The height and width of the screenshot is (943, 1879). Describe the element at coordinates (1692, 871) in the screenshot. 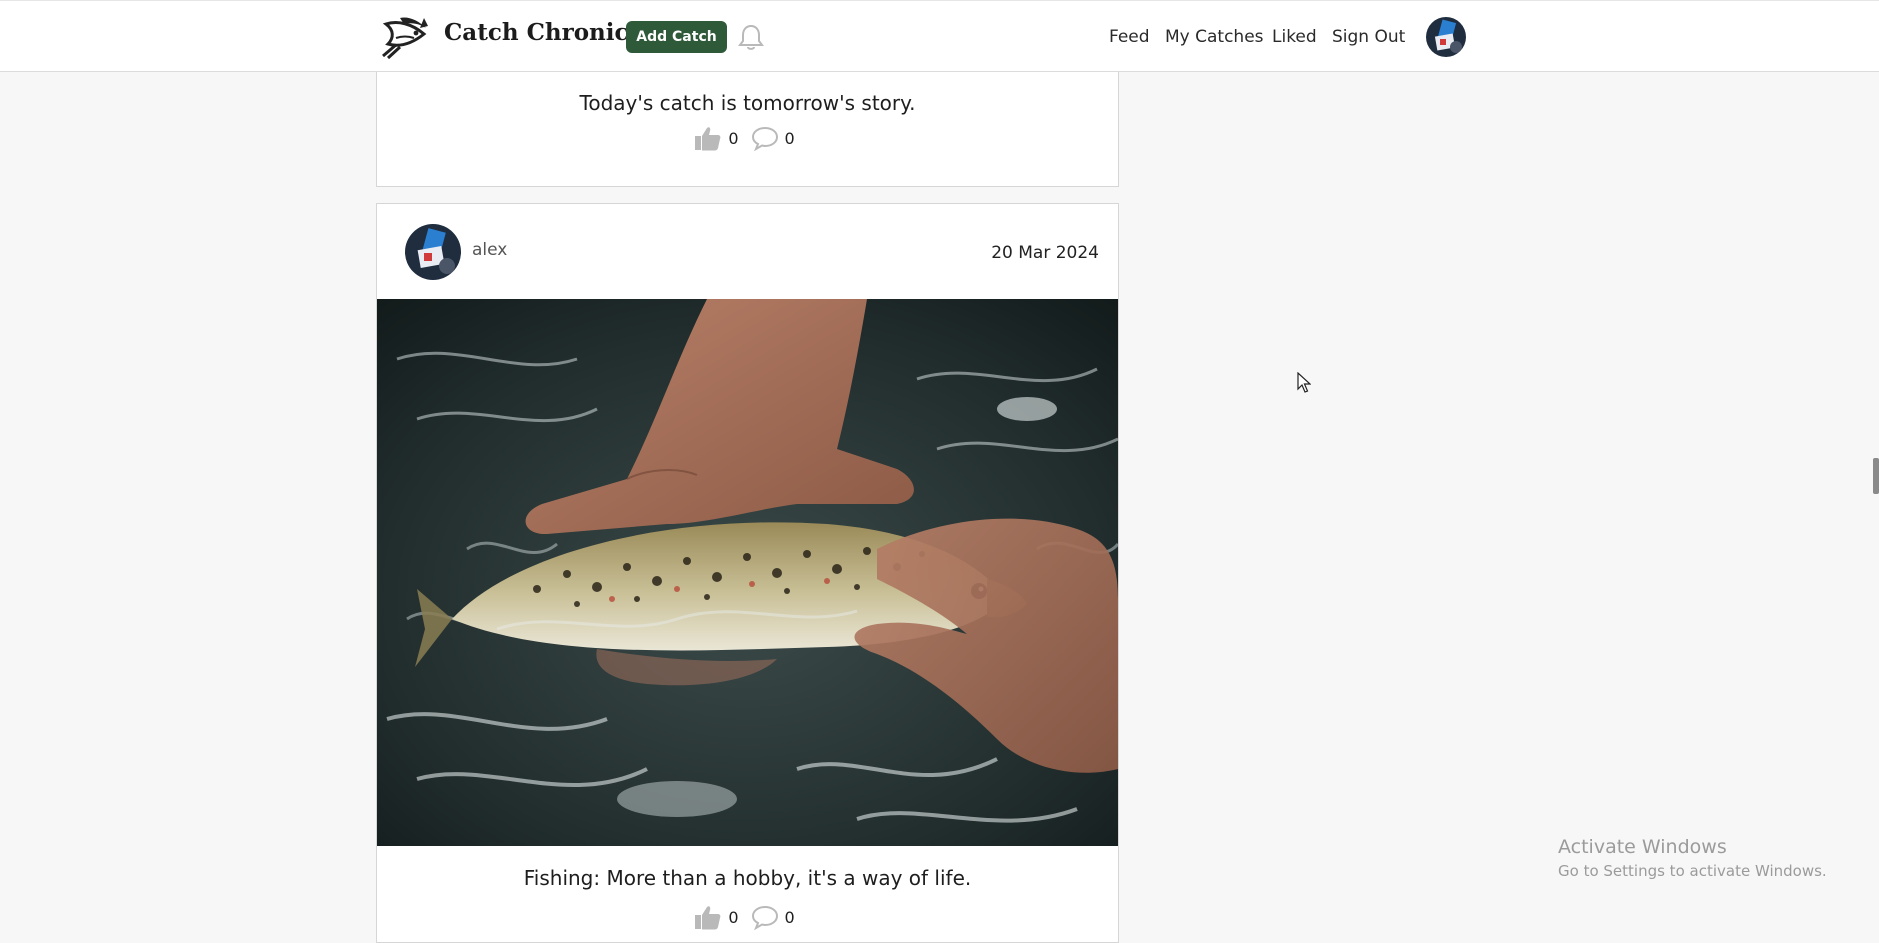

I see `watermark-subtitle: Go to Settings to activate Windows.` at that location.